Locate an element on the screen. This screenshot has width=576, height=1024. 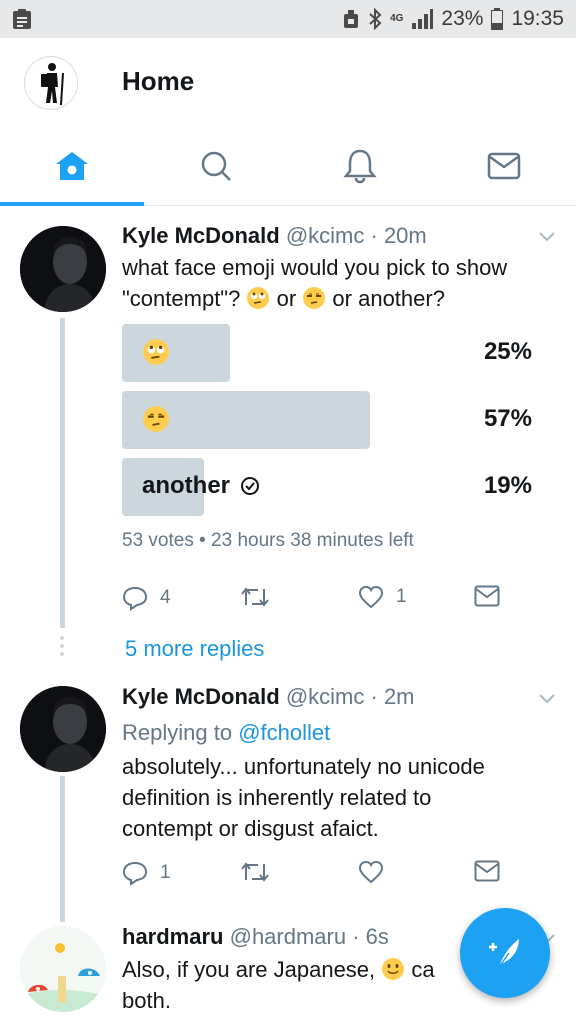
tweet-text-line: "contempt"? or or another? is located at coordinates (332, 298).